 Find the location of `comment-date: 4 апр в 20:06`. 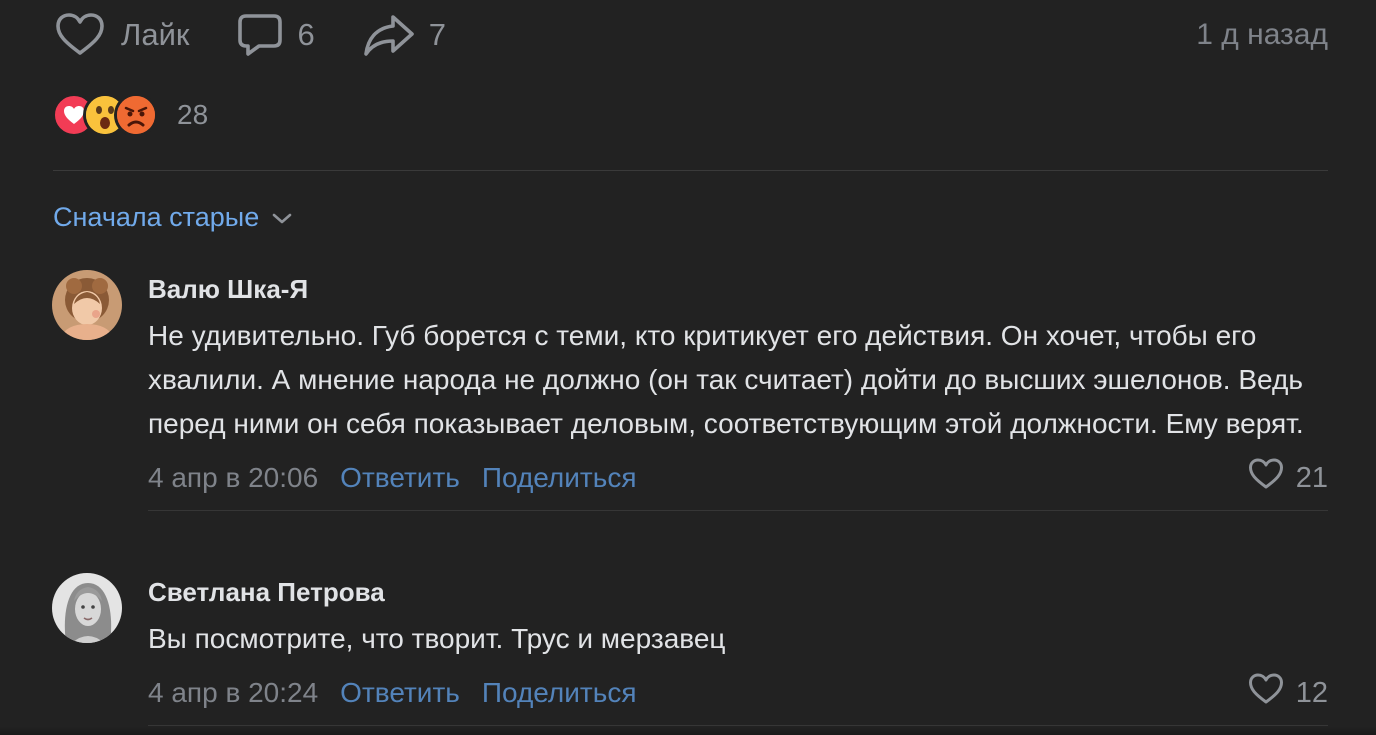

comment-date: 4 апр в 20:06 is located at coordinates (233, 478).